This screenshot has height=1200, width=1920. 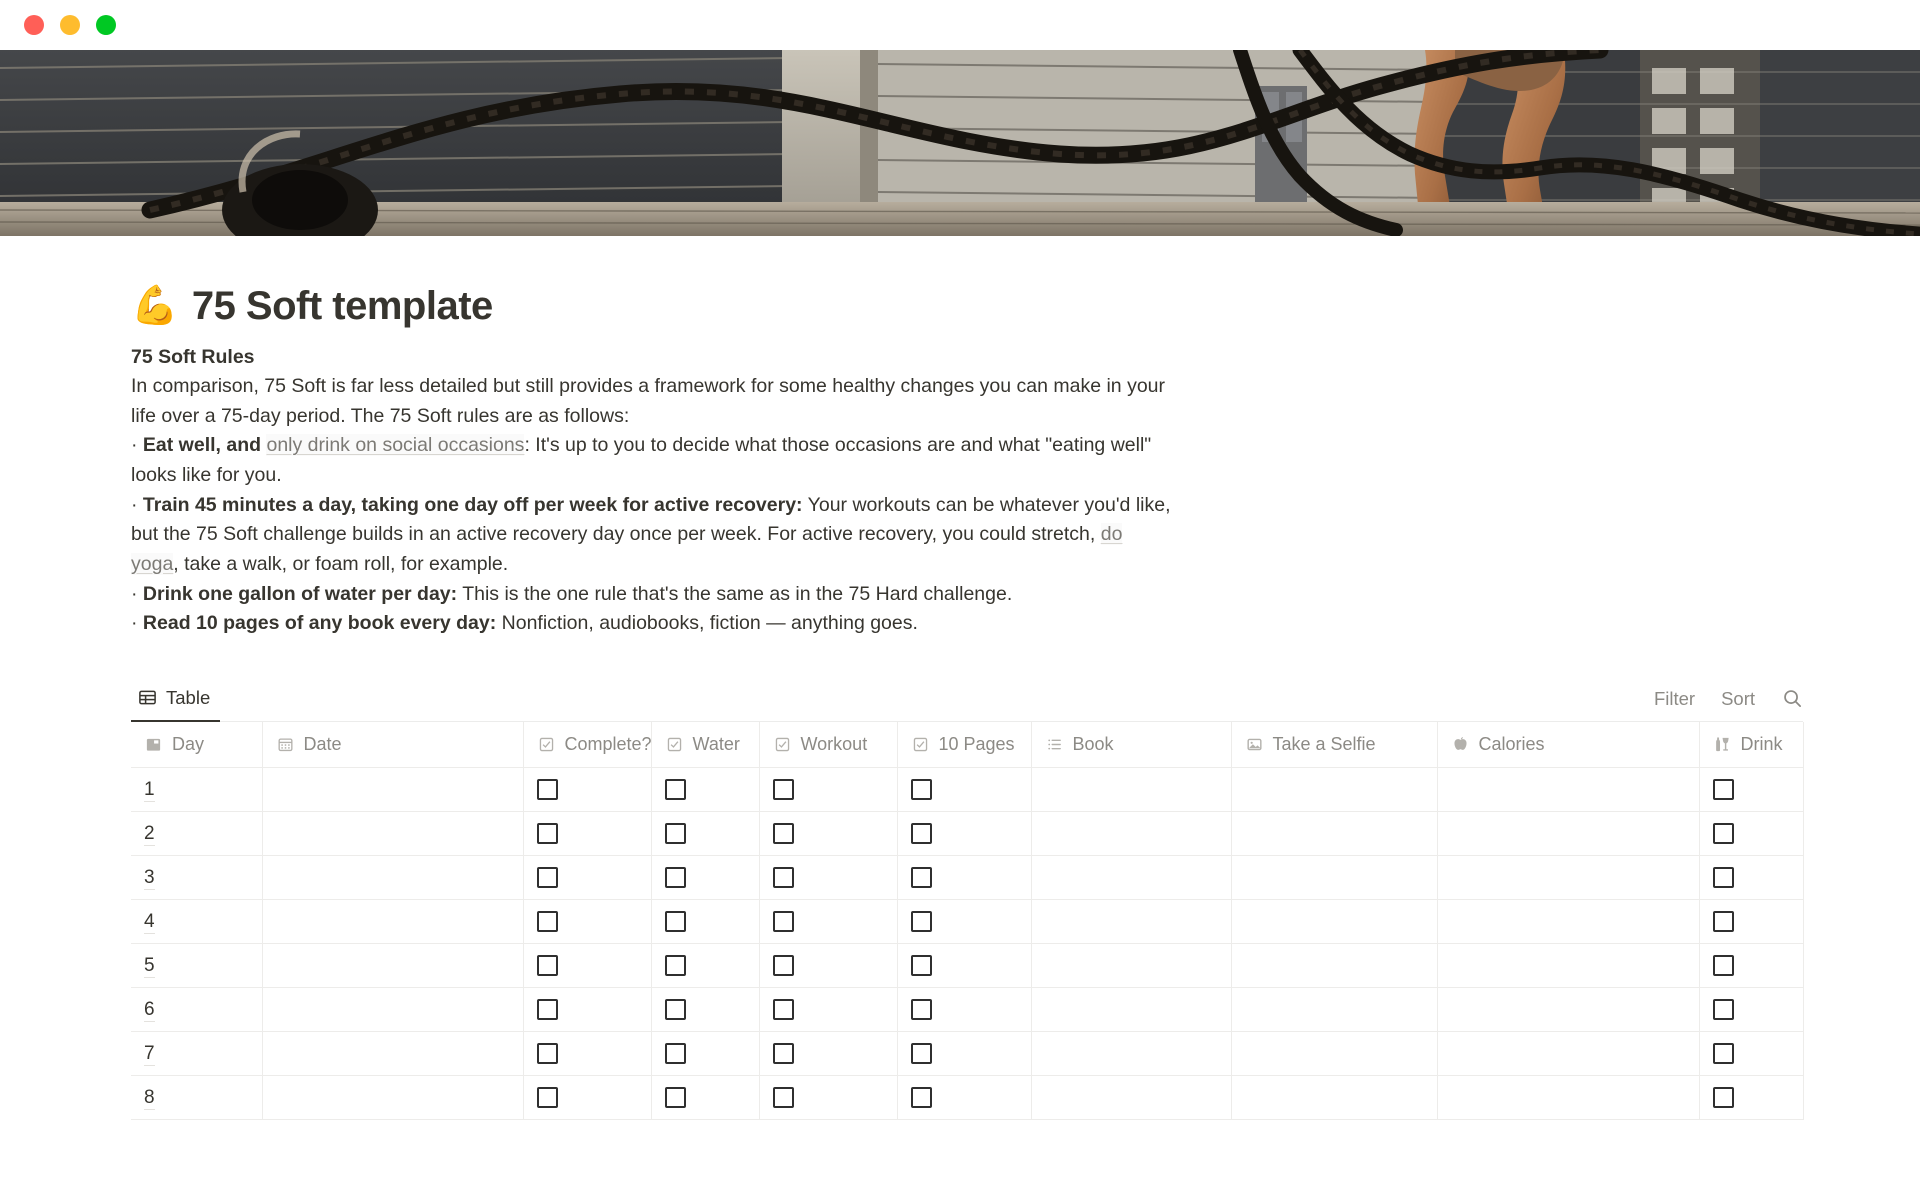 I want to click on close-button, so click(x=34, y=25).